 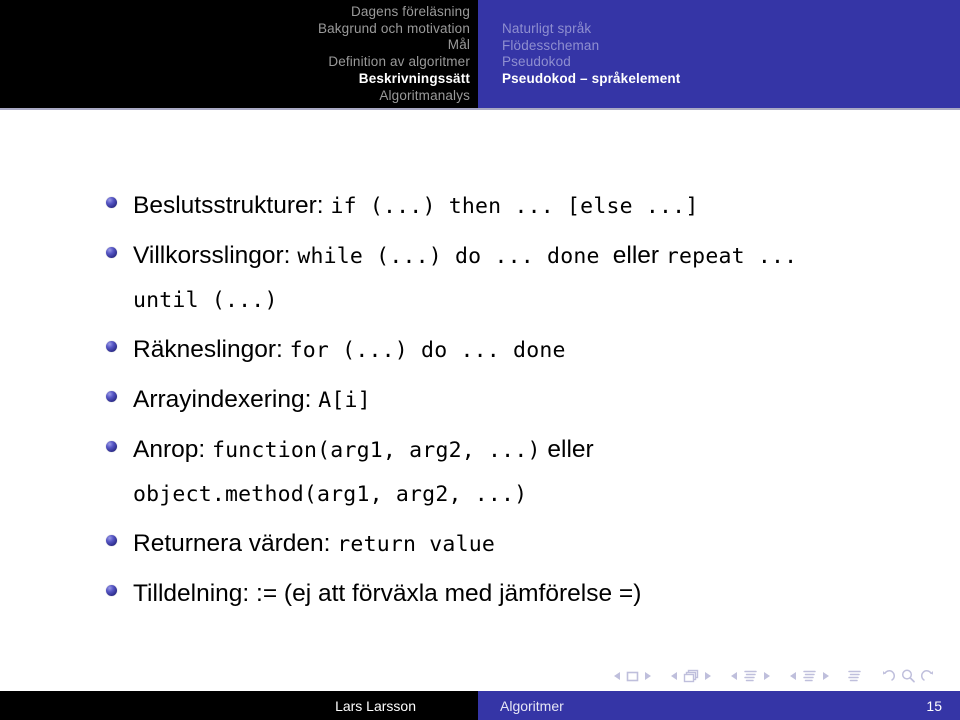 I want to click on section-nav-item-1: Bakgrund och motivation, so click(x=398, y=29).